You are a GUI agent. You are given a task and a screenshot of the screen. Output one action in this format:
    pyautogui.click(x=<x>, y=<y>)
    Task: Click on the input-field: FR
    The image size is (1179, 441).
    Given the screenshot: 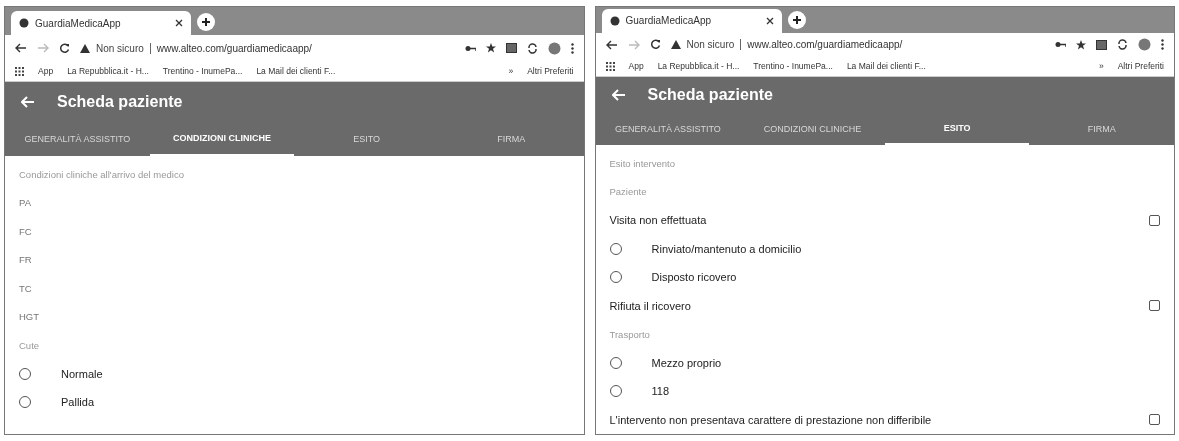 What is the action you would take?
    pyautogui.click(x=294, y=260)
    